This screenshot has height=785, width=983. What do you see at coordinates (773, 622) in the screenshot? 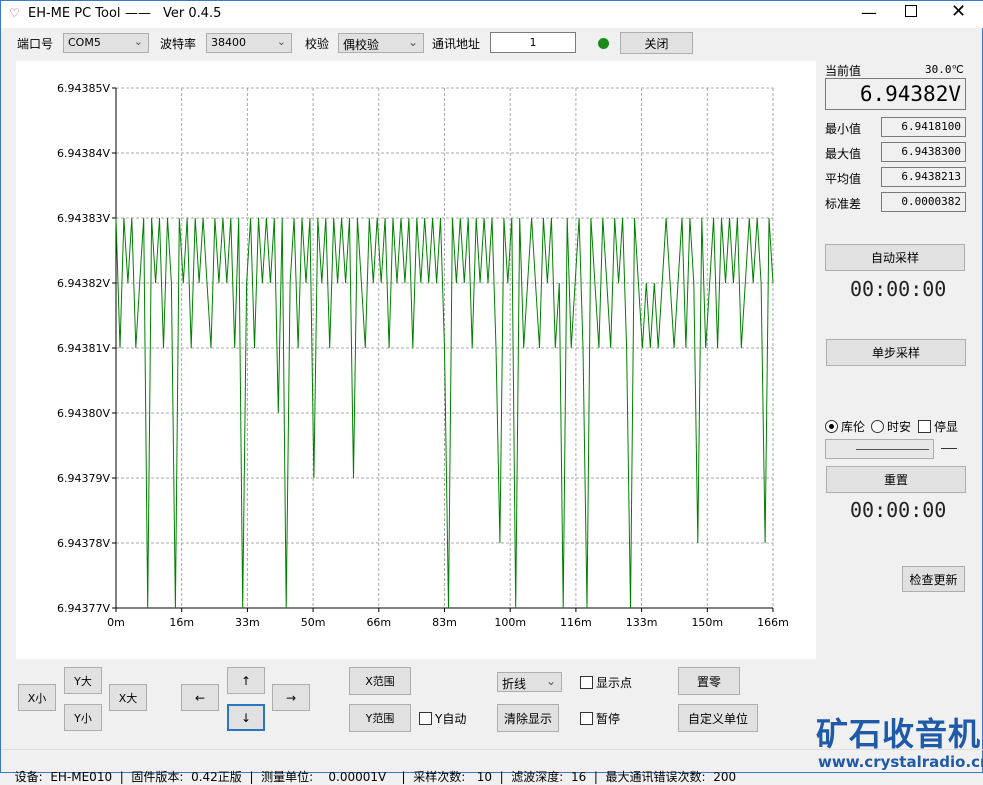
I see `x-tick-label: 166m` at bounding box center [773, 622].